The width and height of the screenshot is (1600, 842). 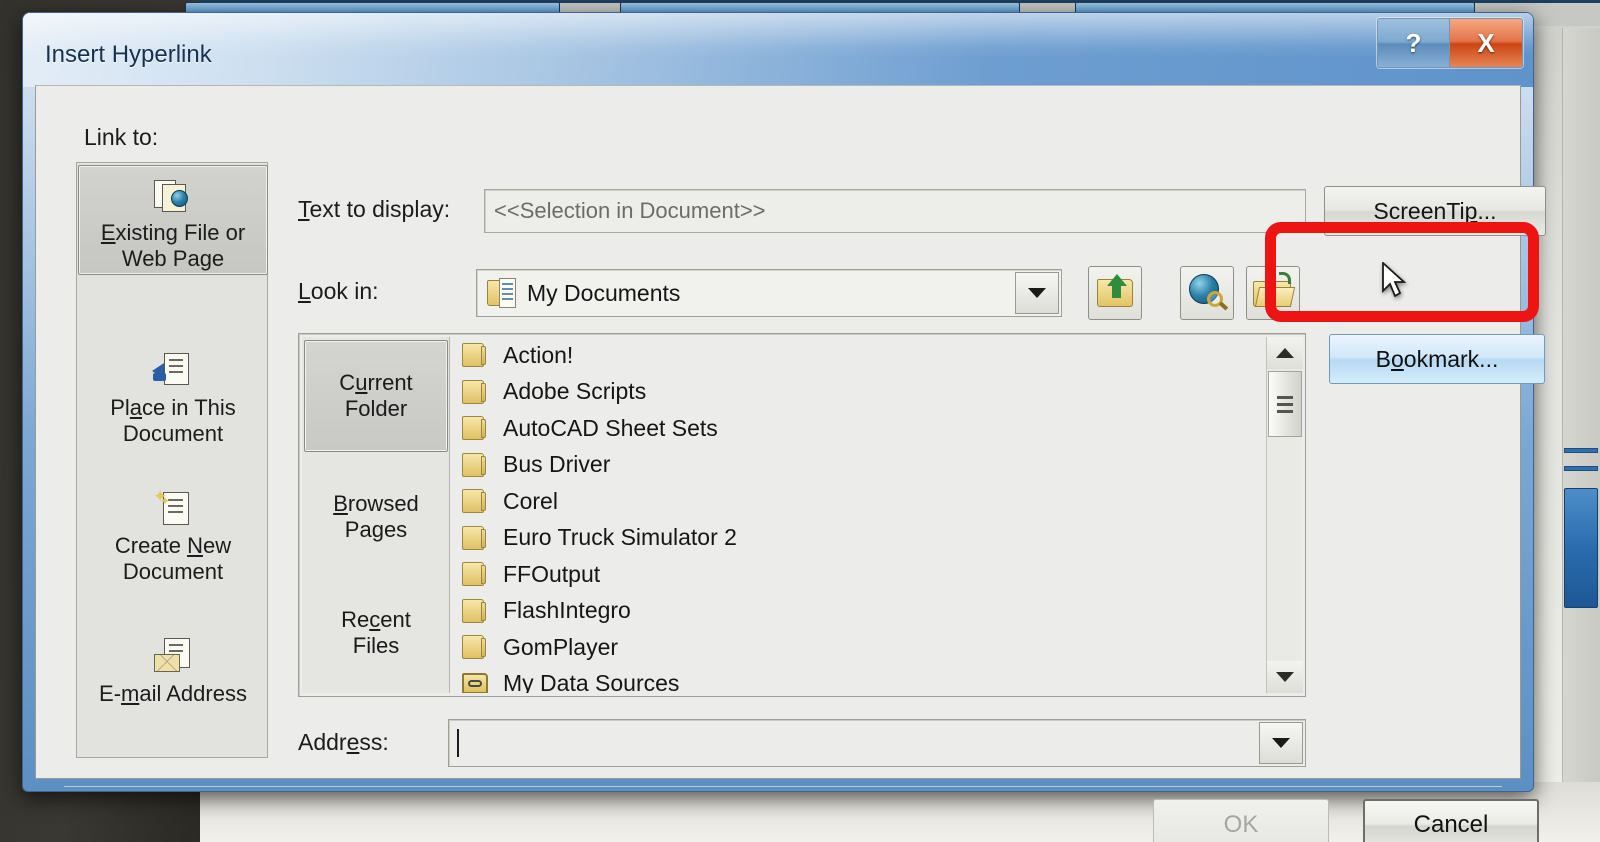 What do you see at coordinates (783, 786) in the screenshot?
I see `footer-divider` at bounding box center [783, 786].